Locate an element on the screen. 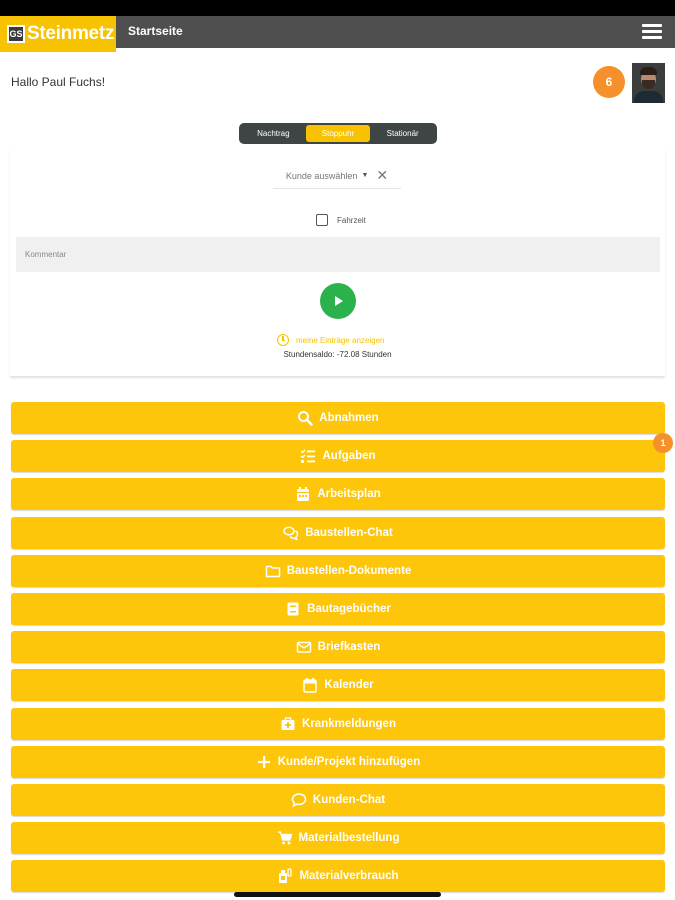  nav-label: Baustellen-Chat is located at coordinates (349, 532).